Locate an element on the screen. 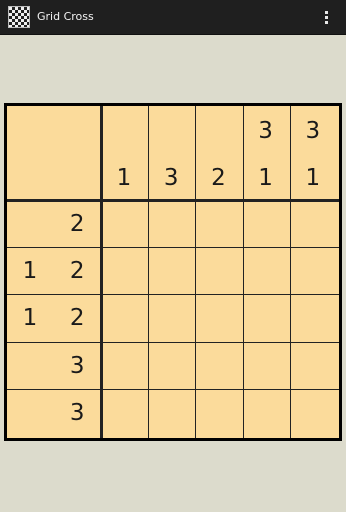 Image resolution: width=346 pixels, height=512 pixels. grid-cell-r4-c2 is located at coordinates (172, 366).